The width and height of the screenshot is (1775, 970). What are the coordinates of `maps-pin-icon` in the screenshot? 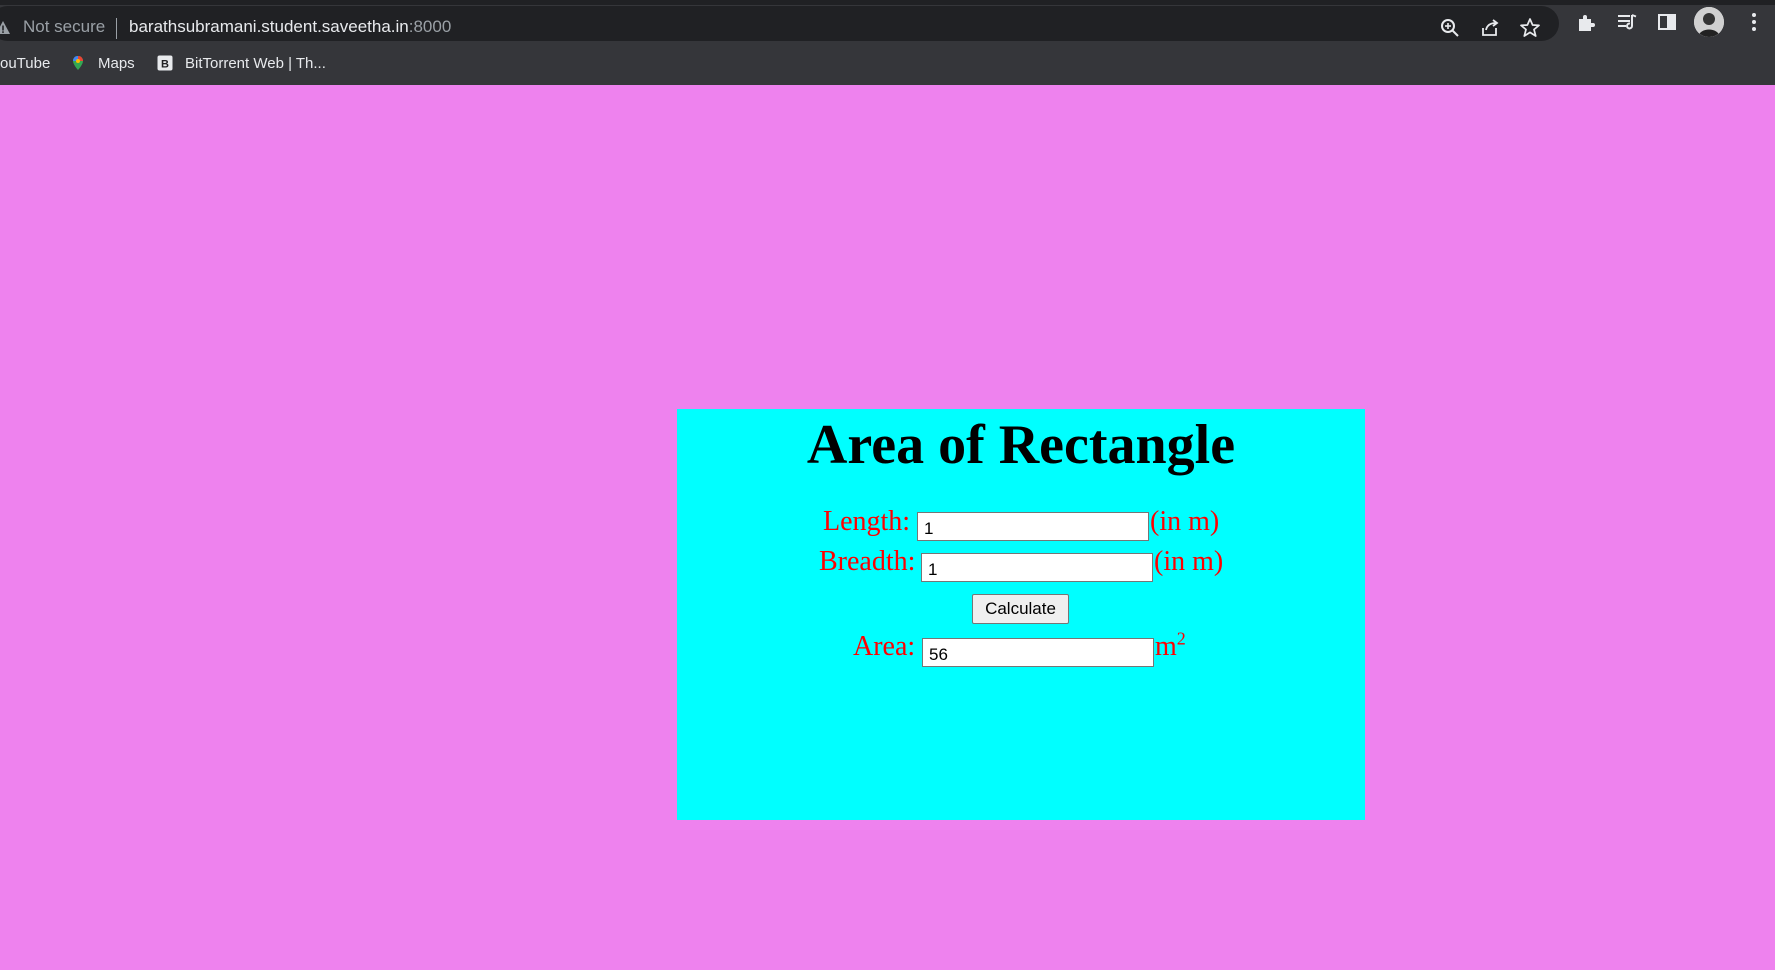 It's located at (78, 63).